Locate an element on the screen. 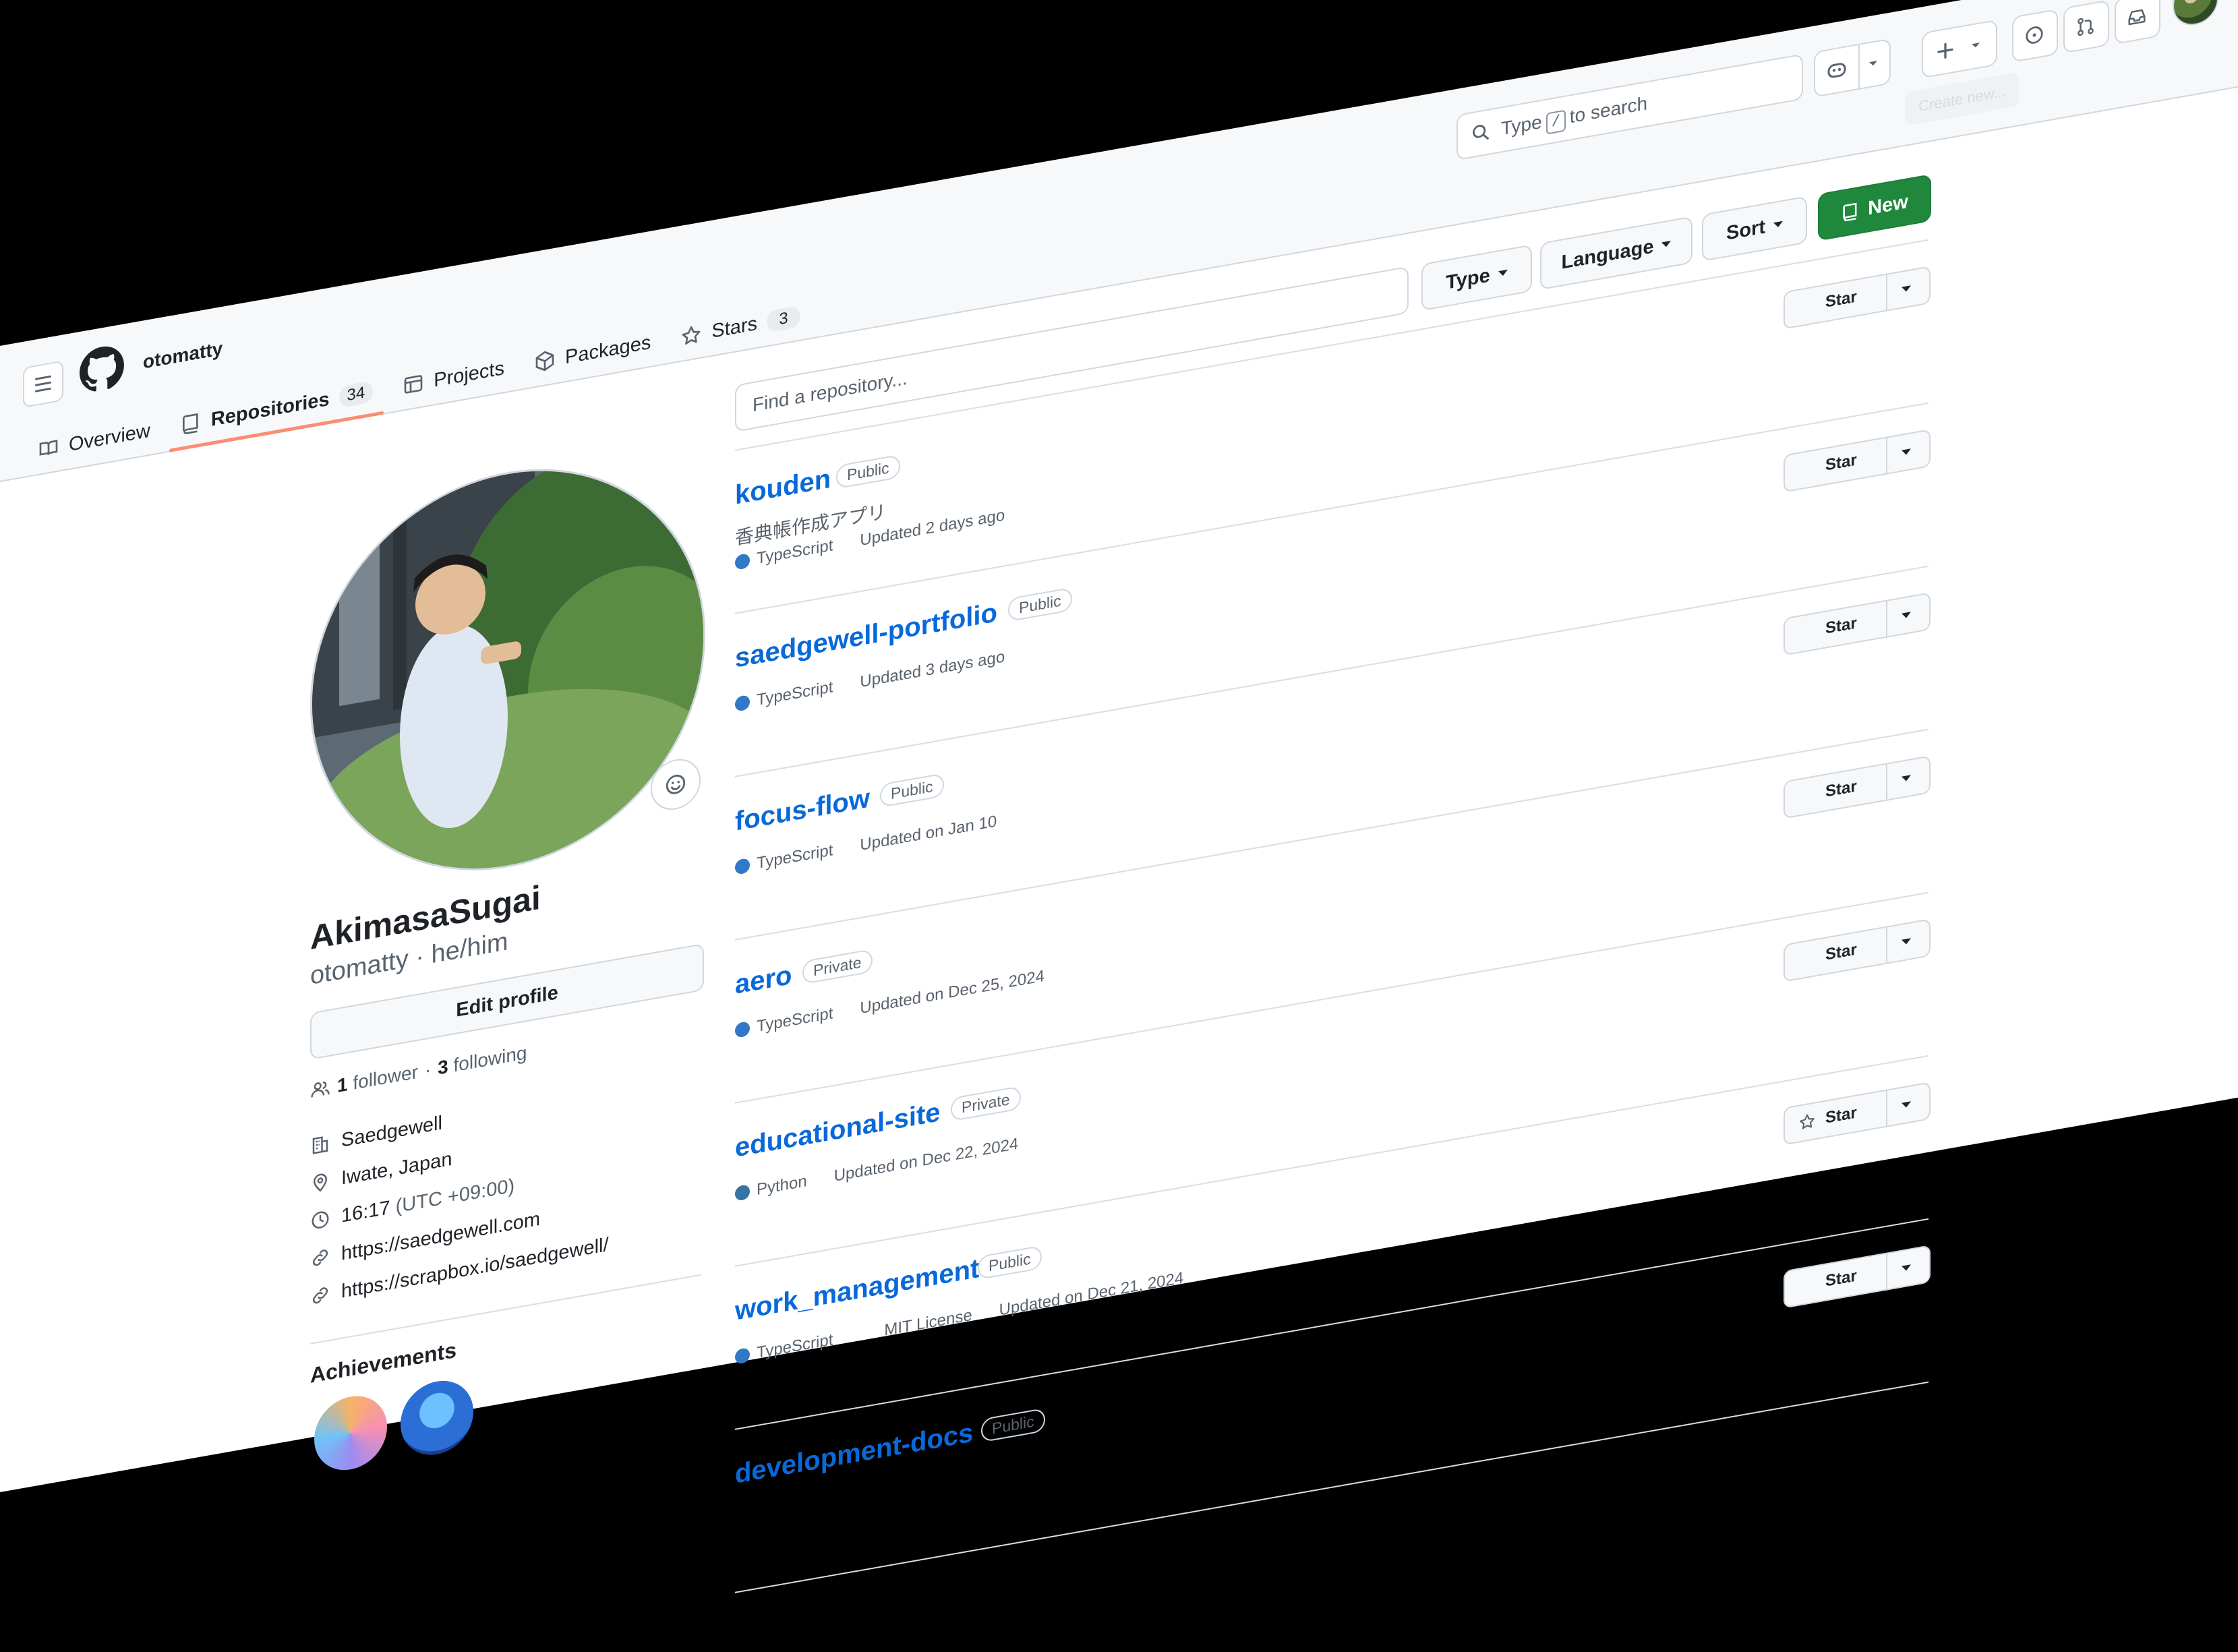 The image size is (2238, 1652). global-search-input: Type / to search is located at coordinates (1630, 107).